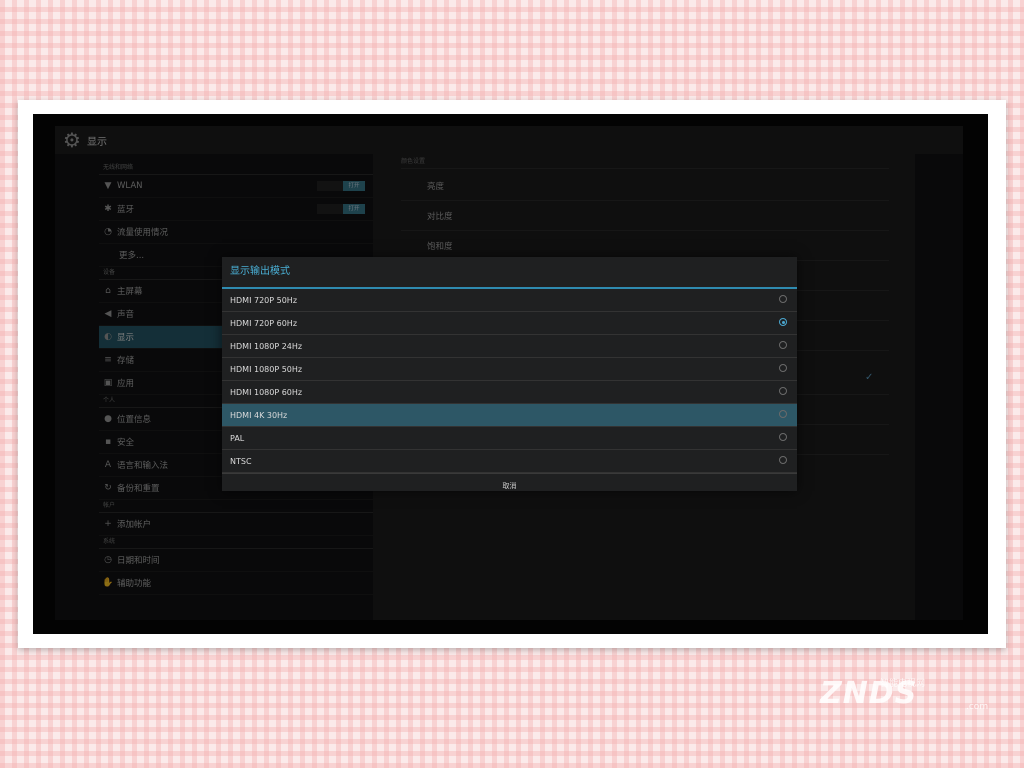 This screenshot has width=1024, height=768. Describe the element at coordinates (266, 369) in the screenshot. I see `option-label: HDMI 1080P 50Hz` at that location.